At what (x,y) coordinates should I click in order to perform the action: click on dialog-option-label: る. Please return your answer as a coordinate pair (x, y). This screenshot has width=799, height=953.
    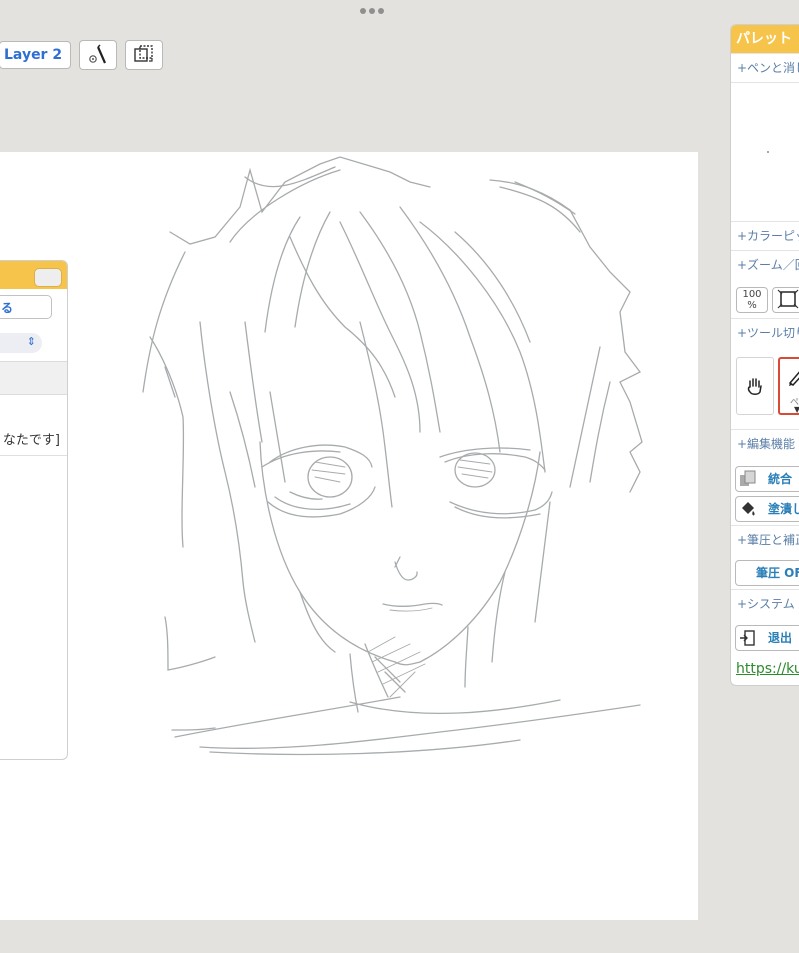
    Looking at the image, I should click on (6, 308).